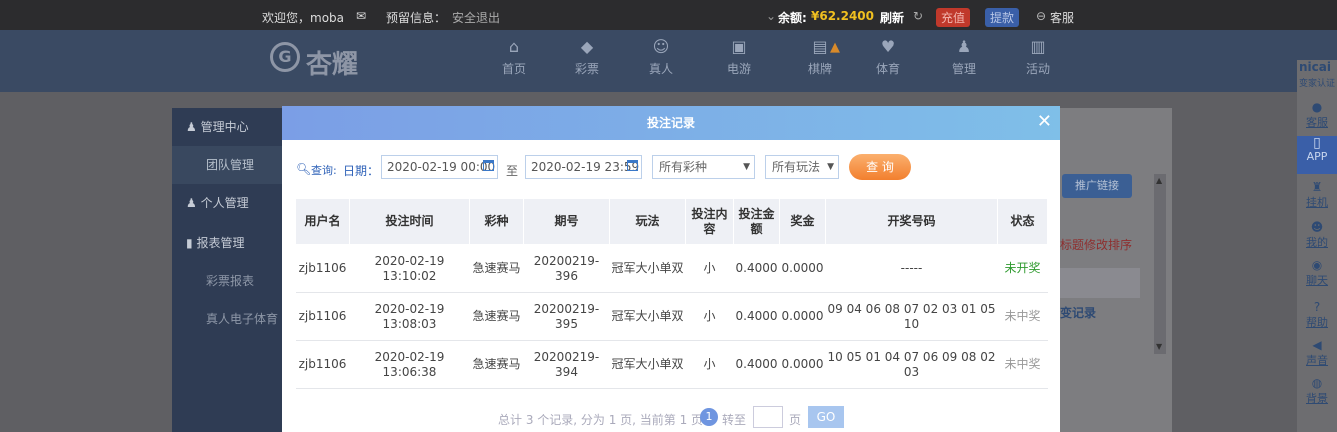 The image size is (1337, 432). What do you see at coordinates (826, 417) in the screenshot?
I see `go-button: GO` at bounding box center [826, 417].